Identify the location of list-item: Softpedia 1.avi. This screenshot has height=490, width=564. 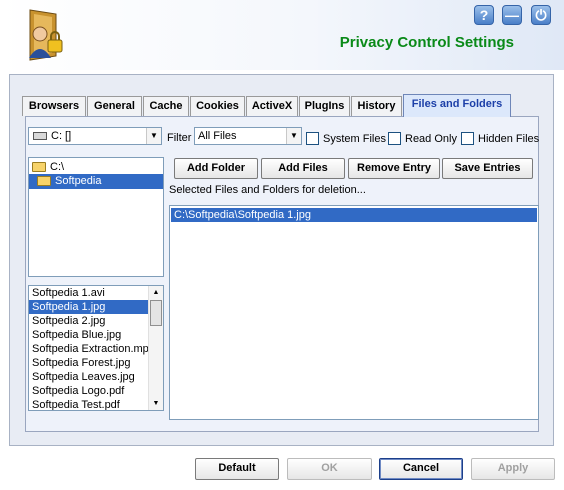
(96, 293).